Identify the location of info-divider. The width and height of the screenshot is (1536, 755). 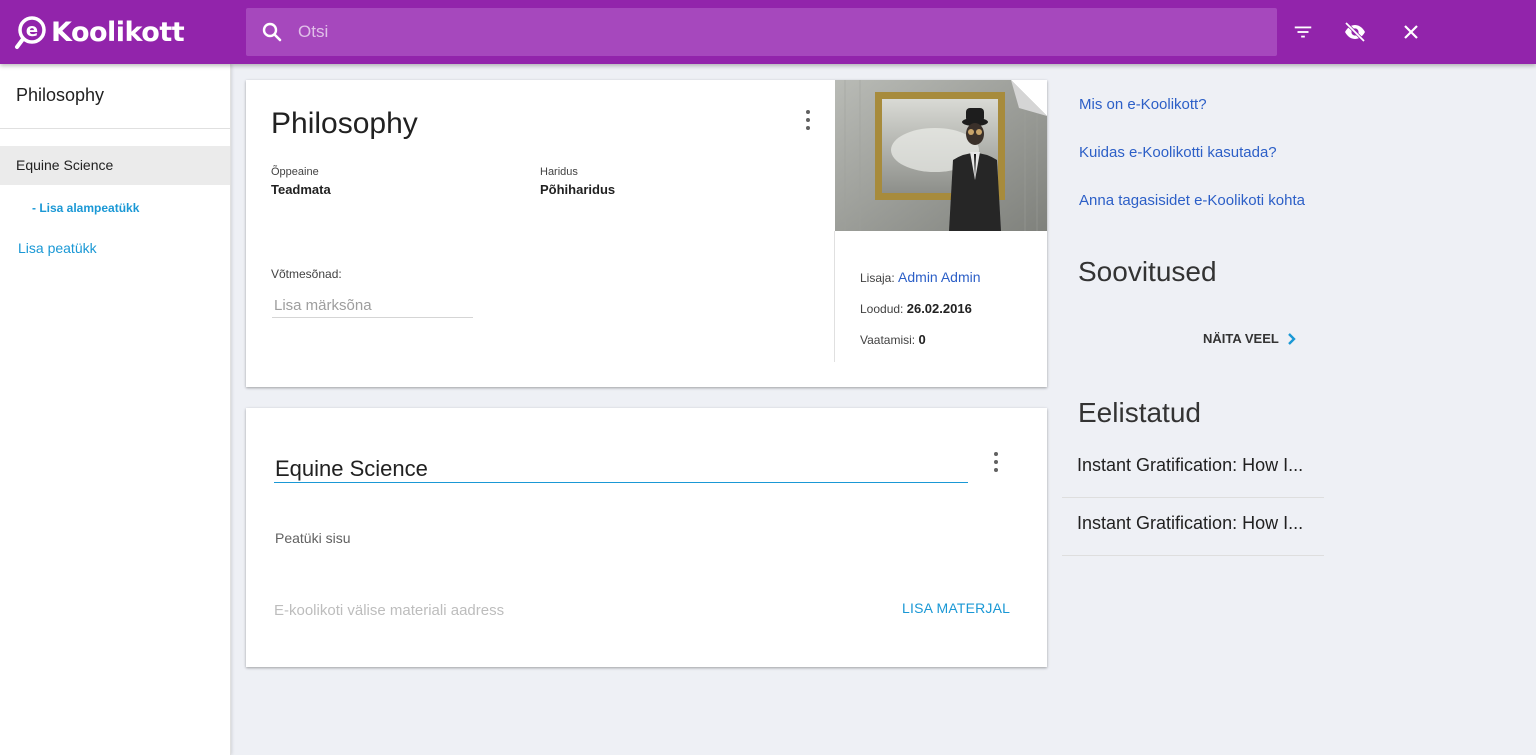
(834, 296).